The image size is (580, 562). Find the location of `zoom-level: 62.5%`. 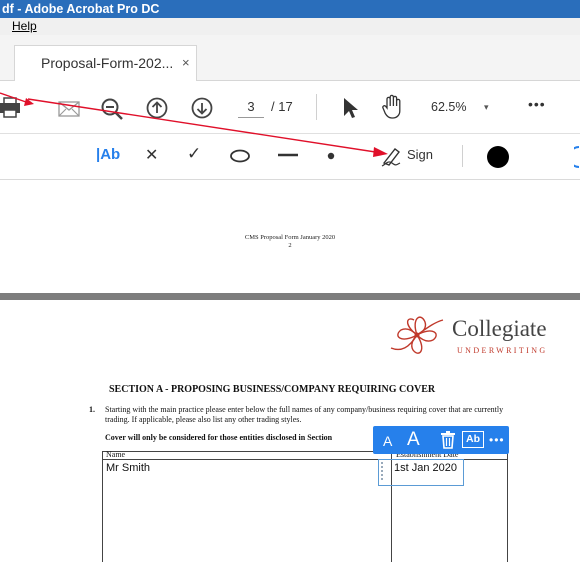

zoom-level: 62.5% is located at coordinates (448, 107).